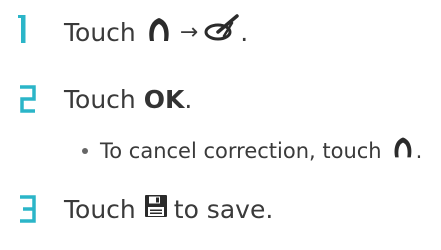 The width and height of the screenshot is (441, 250). Describe the element at coordinates (100, 209) in the screenshot. I see `step-3-prefix: Touch` at that location.